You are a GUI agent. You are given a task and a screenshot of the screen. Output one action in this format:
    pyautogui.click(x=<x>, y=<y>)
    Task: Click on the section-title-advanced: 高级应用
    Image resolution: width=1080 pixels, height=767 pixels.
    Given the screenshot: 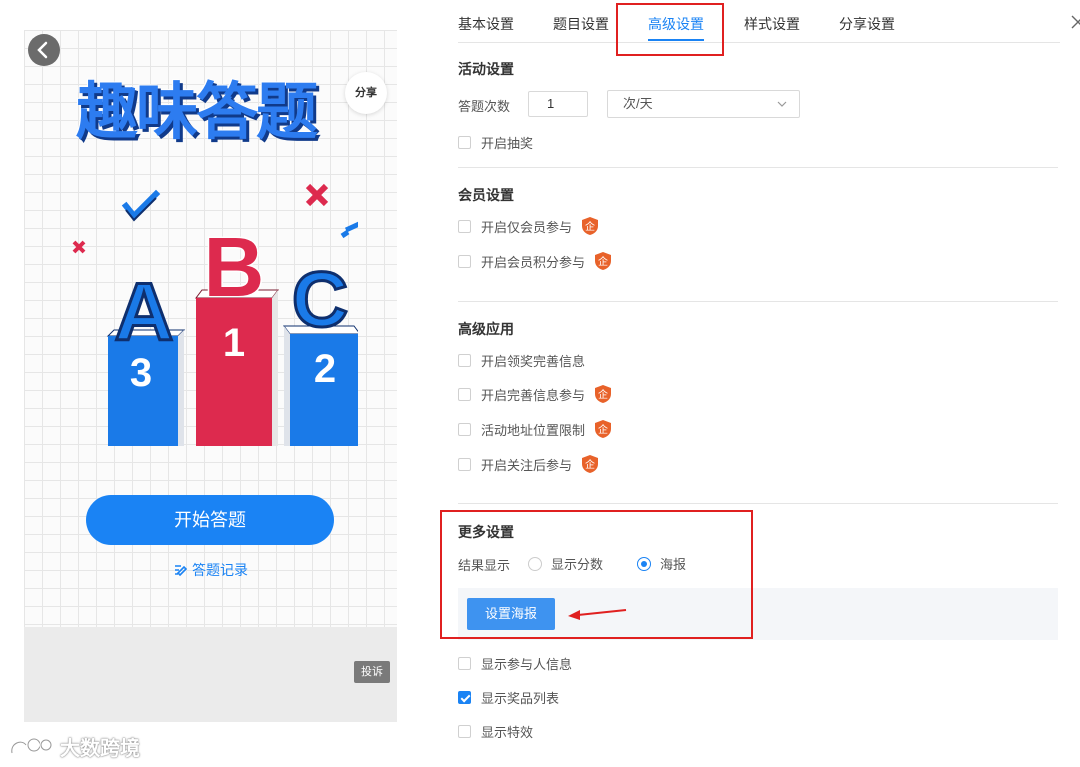 What is the action you would take?
    pyautogui.click(x=486, y=329)
    